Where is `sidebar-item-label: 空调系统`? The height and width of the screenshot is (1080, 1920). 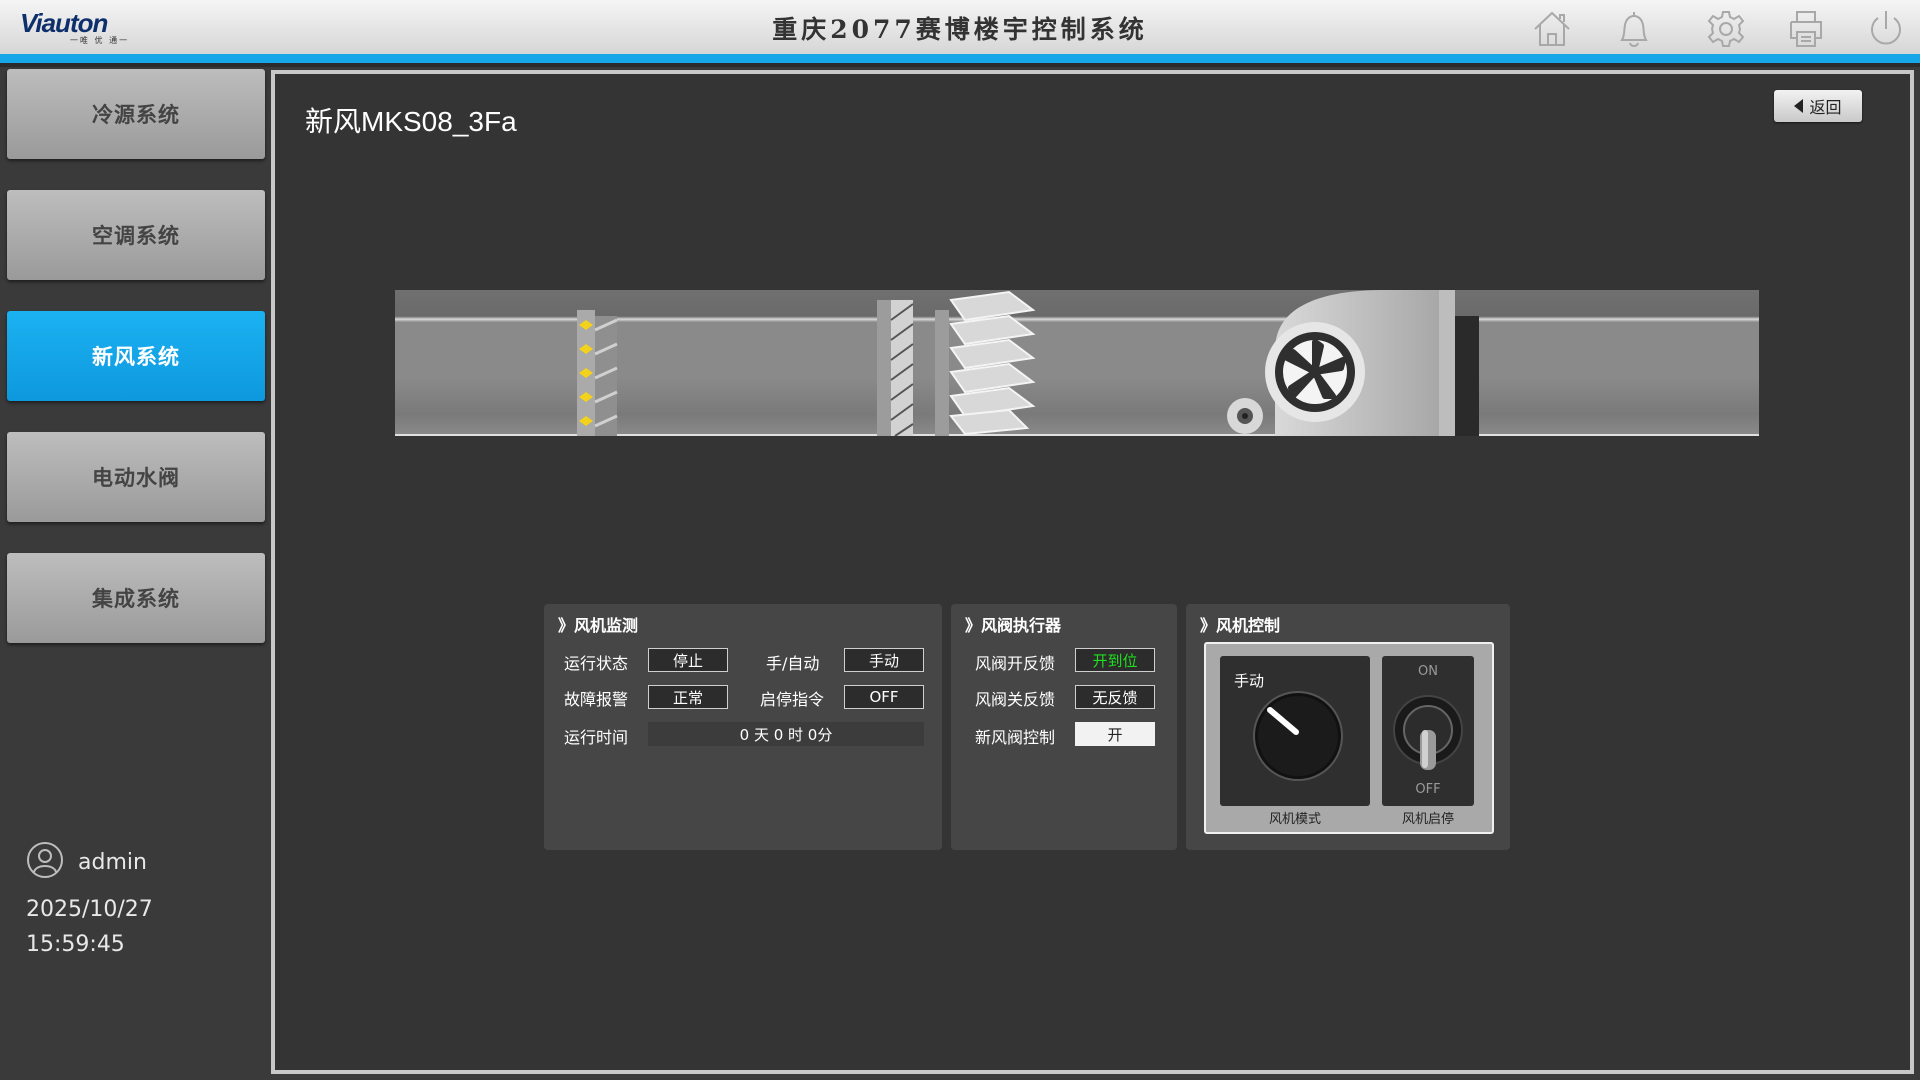
sidebar-item-label: 空调系统 is located at coordinates (136, 235).